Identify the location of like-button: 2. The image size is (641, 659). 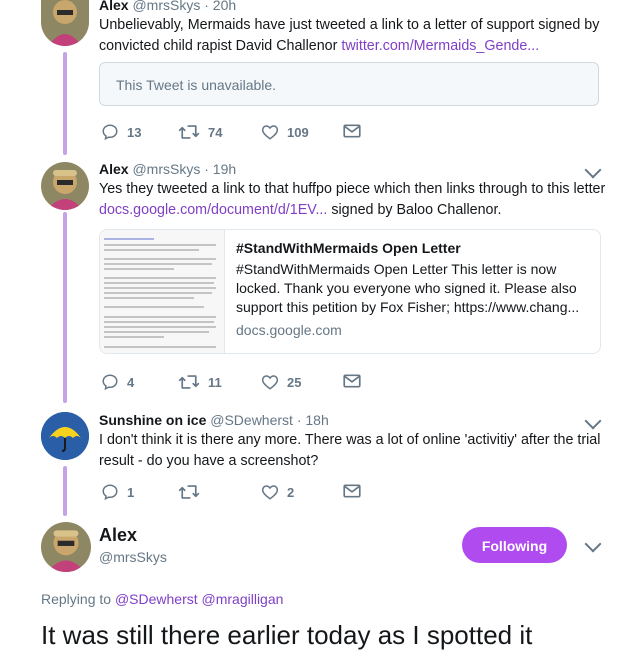
(277, 492).